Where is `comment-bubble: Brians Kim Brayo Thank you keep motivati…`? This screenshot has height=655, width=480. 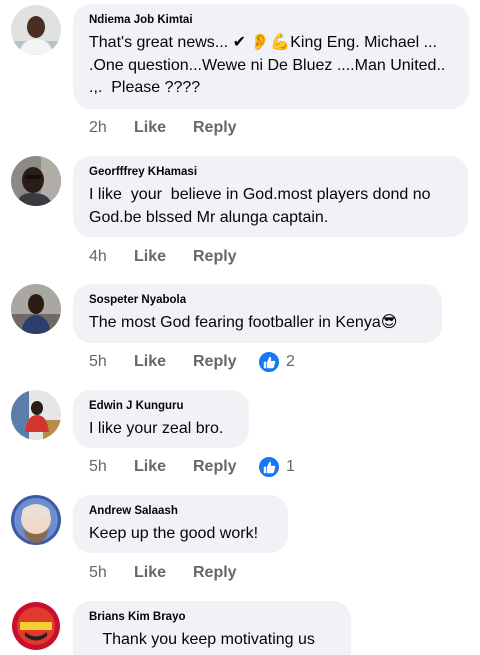
comment-bubble: Brians Kim Brayo Thank you keep motivati… is located at coordinates (212, 628).